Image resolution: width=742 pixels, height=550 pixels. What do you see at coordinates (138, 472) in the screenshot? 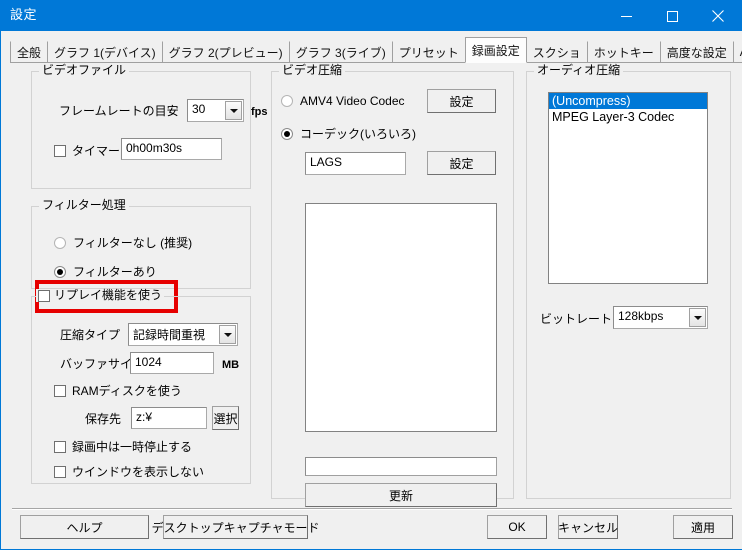
I see `hidewindow-label: ウインドウを表示しない` at bounding box center [138, 472].